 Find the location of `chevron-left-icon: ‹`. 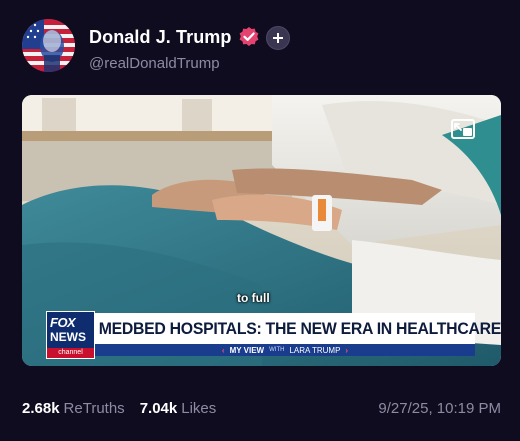

chevron-left-icon: ‹ is located at coordinates (223, 350).